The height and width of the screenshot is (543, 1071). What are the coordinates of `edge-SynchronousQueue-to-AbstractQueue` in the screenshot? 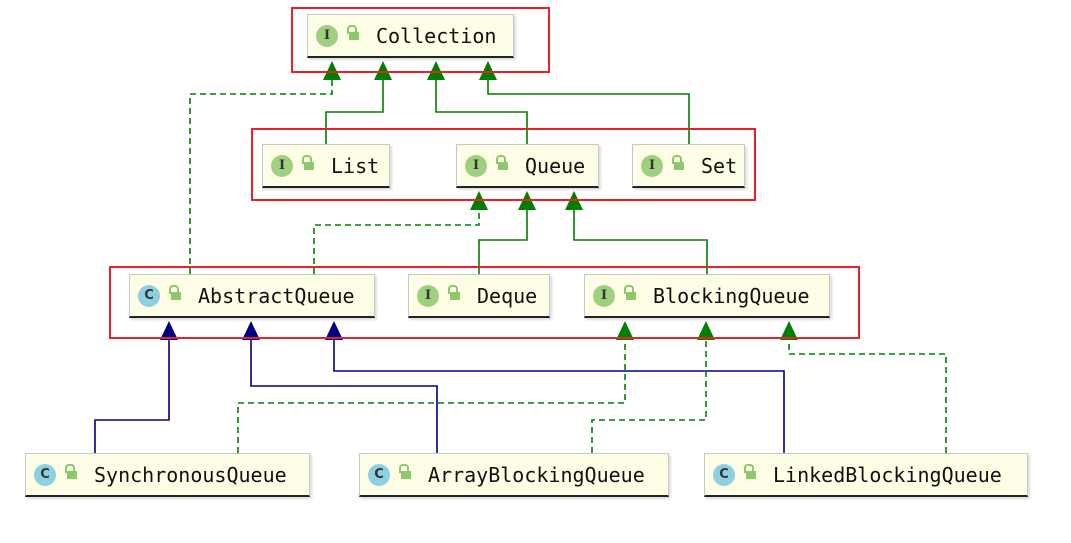 It's located at (132, 396).